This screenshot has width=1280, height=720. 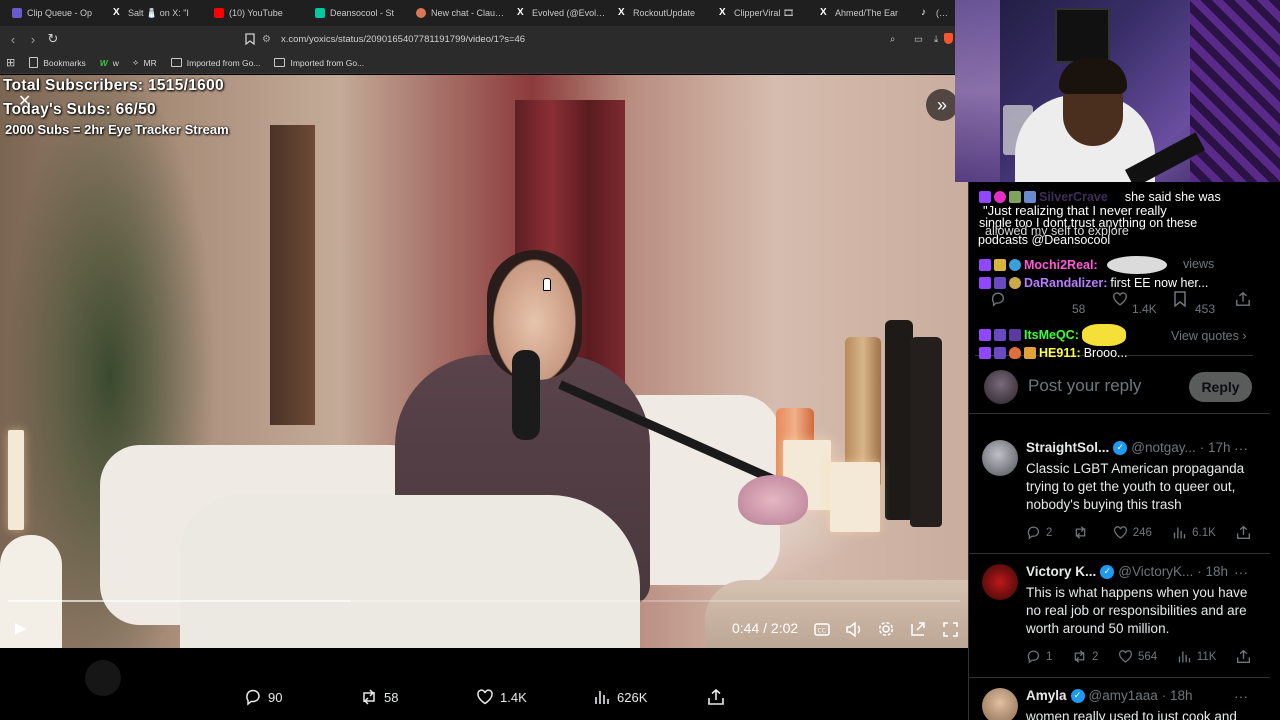 I want to click on tab-label: Ahmed/The Ear, so click(x=867, y=13).